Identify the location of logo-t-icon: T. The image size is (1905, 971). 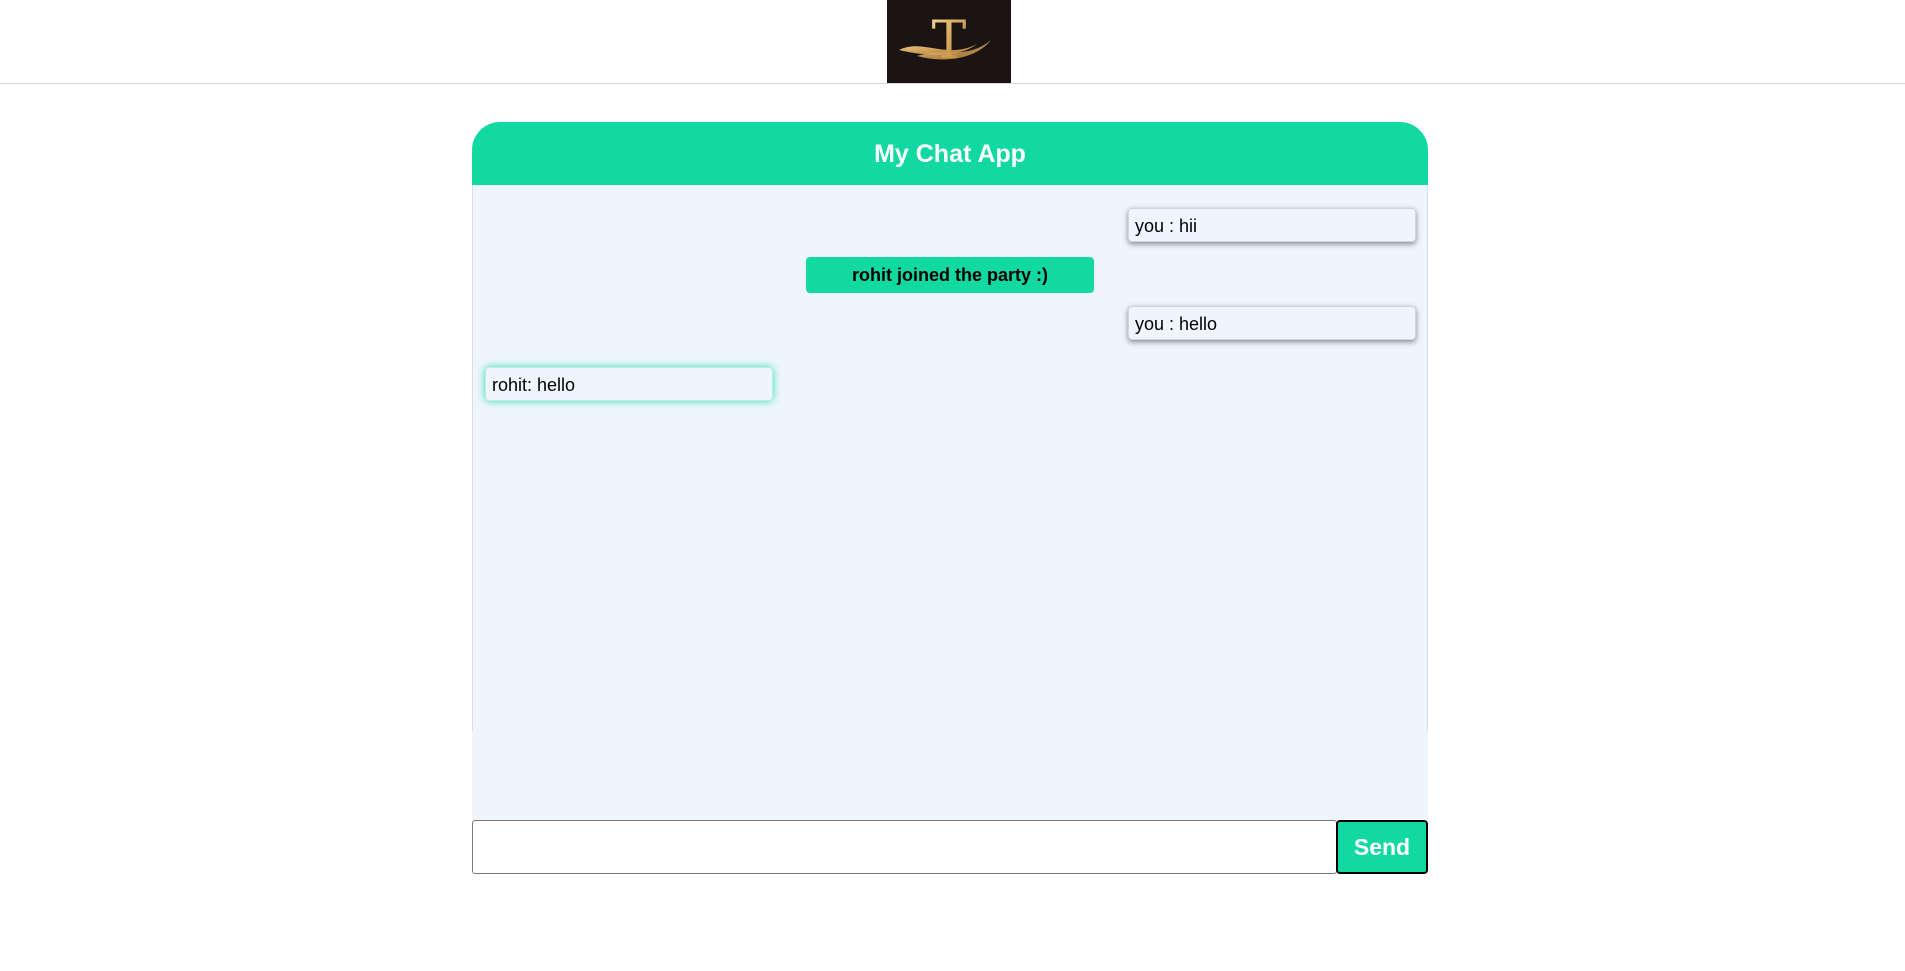
(945, 41).